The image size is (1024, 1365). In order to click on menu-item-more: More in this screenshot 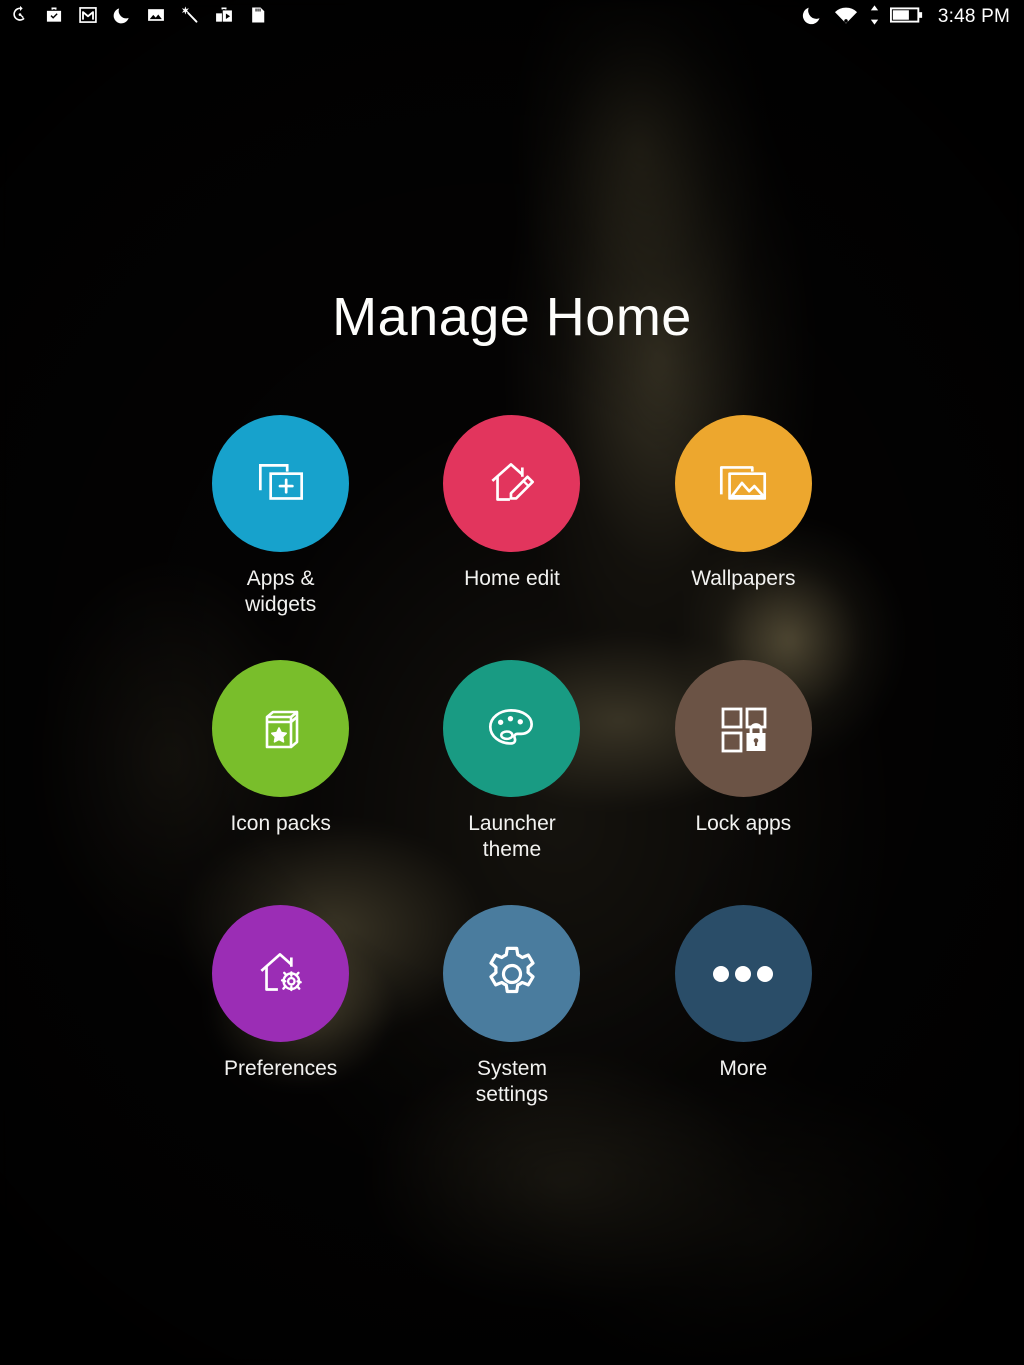, I will do `click(743, 1027)`.